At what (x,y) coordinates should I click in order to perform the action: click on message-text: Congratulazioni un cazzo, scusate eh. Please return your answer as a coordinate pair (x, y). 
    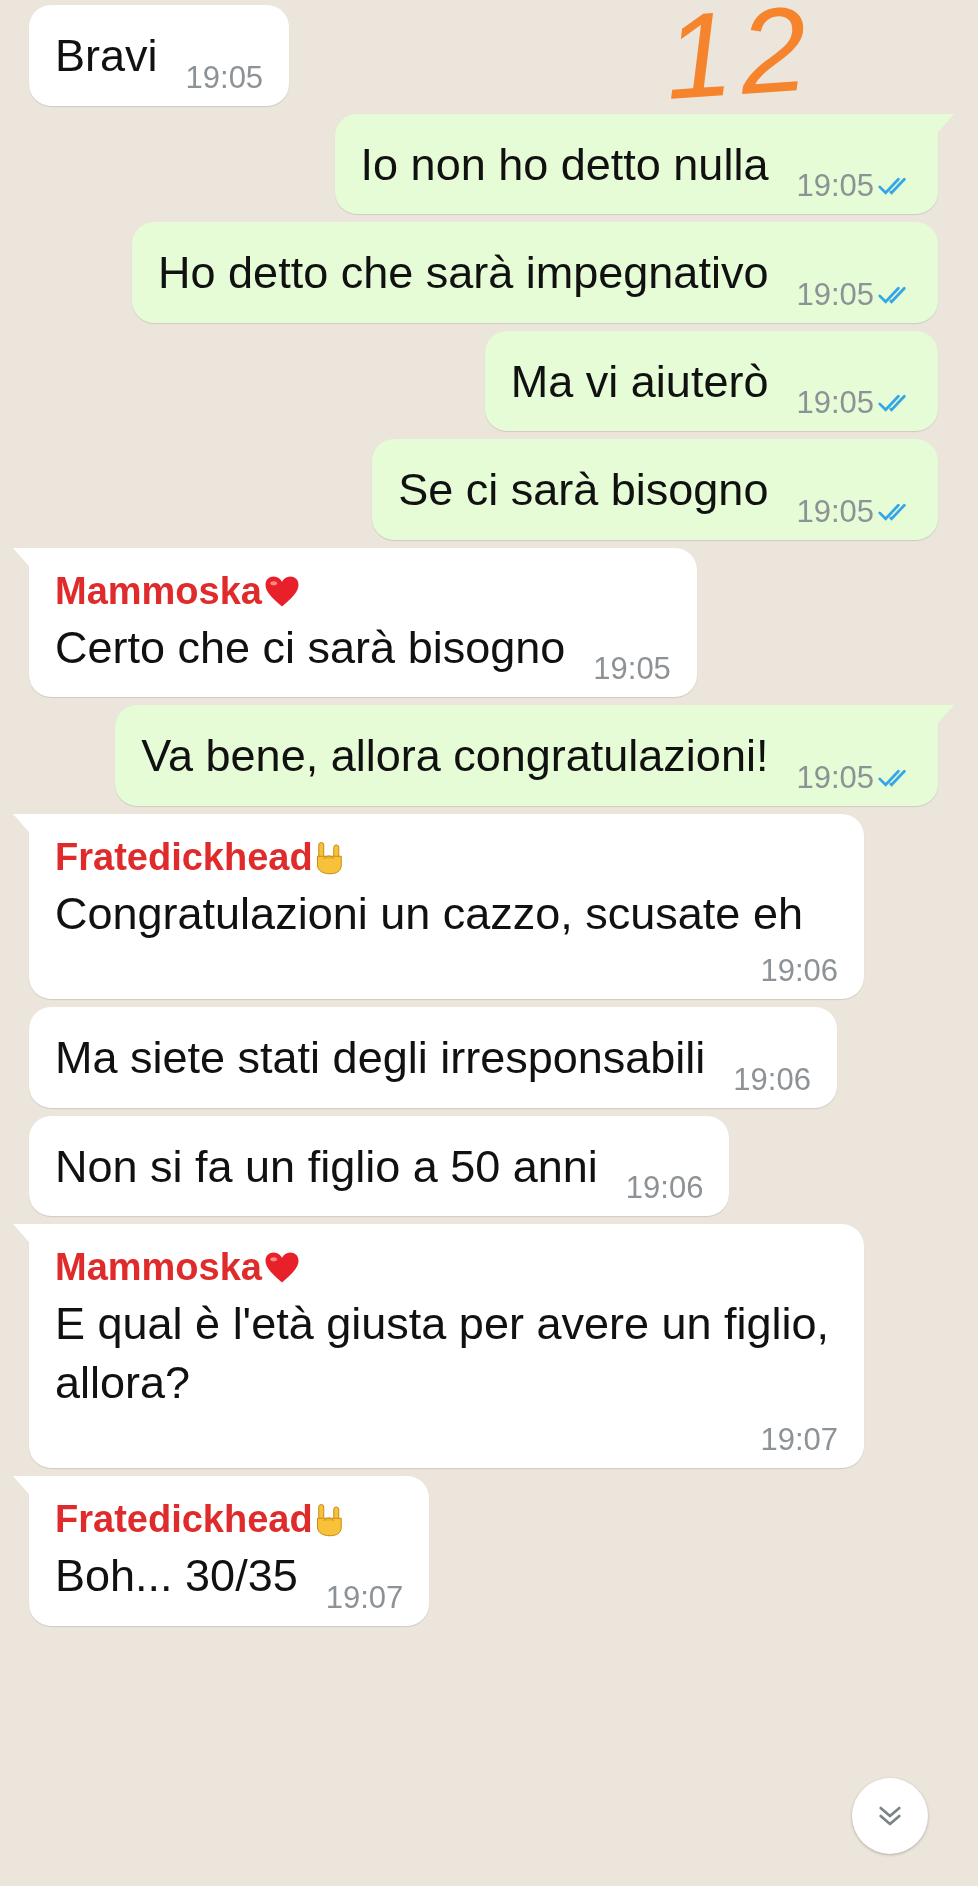
    Looking at the image, I should click on (429, 913).